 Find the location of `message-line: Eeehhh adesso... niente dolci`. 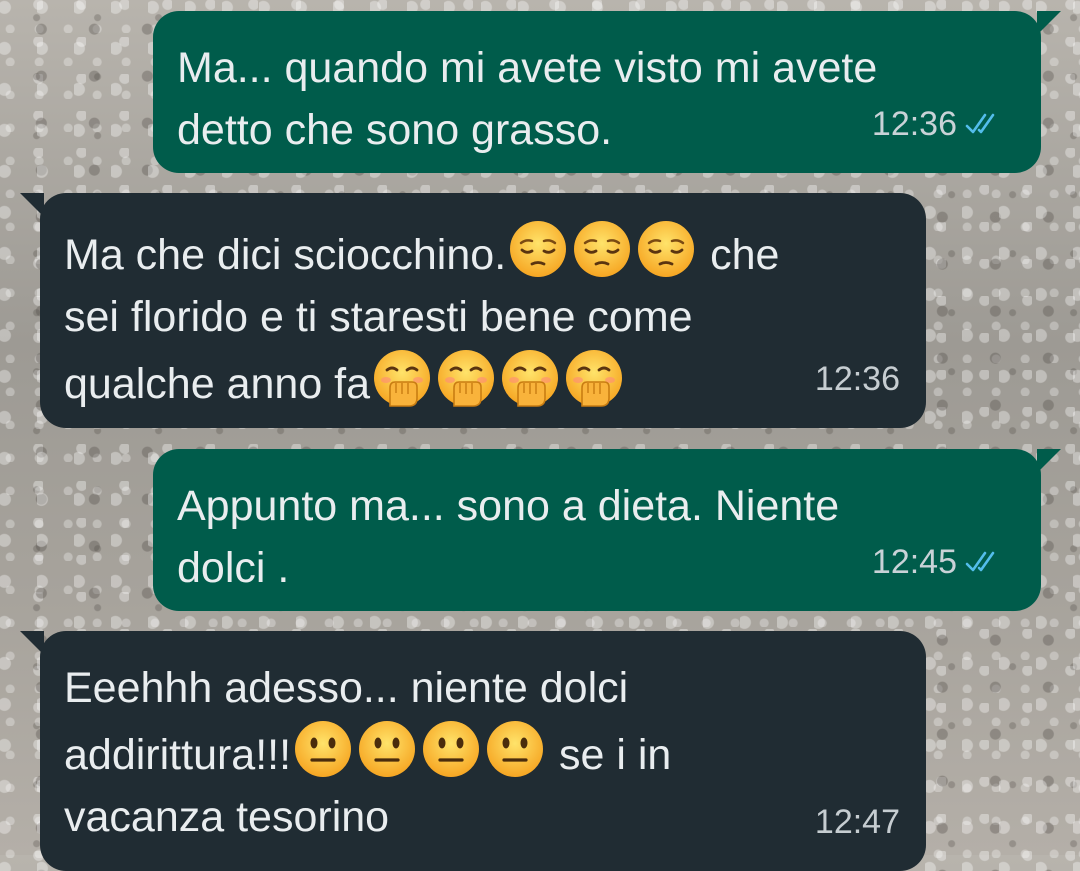

message-line: Eeehhh adesso... niente dolci is located at coordinates (367, 688).